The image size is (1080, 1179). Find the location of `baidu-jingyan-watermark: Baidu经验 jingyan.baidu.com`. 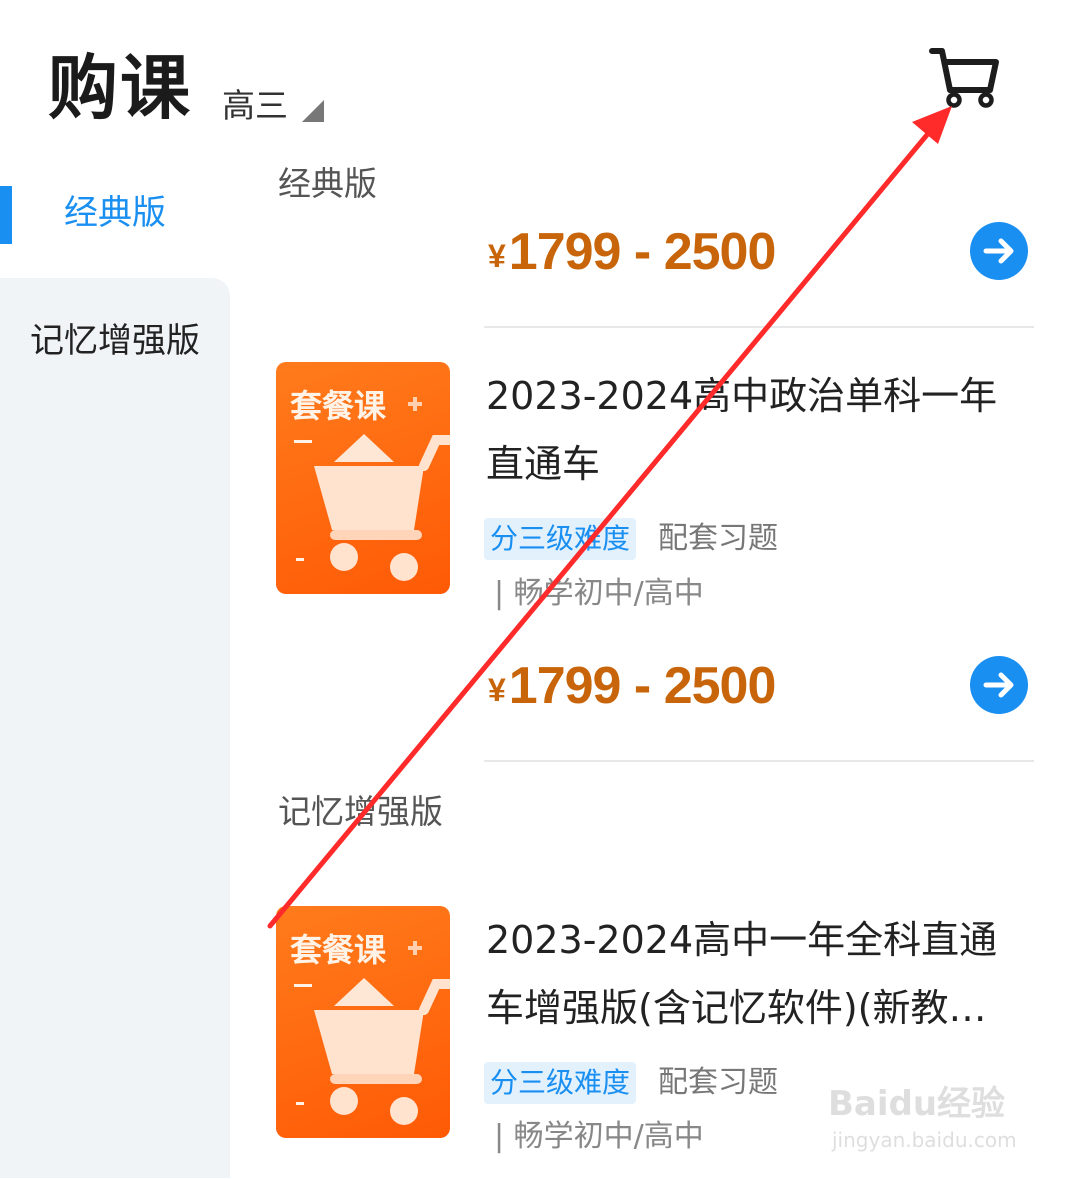

baidu-jingyan-watermark: Baidu经验 jingyan.baidu.com is located at coordinates (928, 1112).